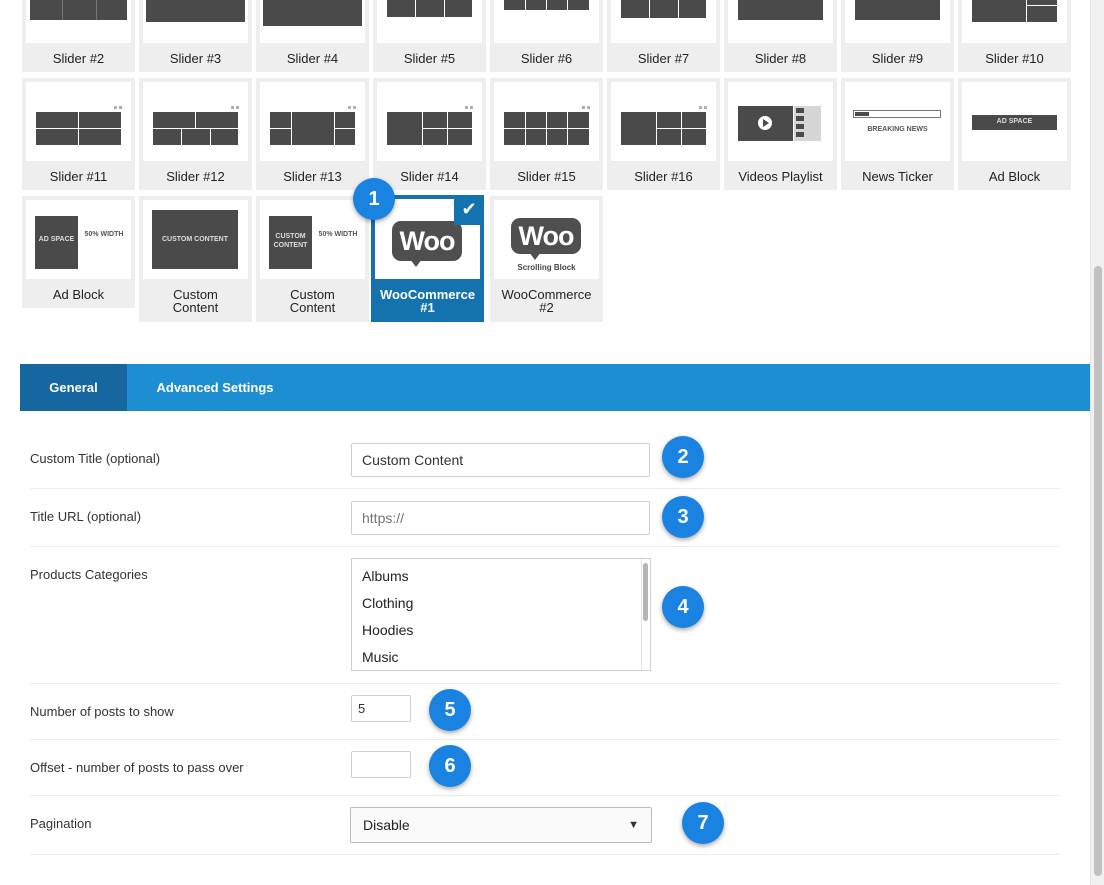 The height and width of the screenshot is (885, 1104). Describe the element at coordinates (215, 387) in the screenshot. I see `tab-advanced-settings: Advanced Settings` at that location.